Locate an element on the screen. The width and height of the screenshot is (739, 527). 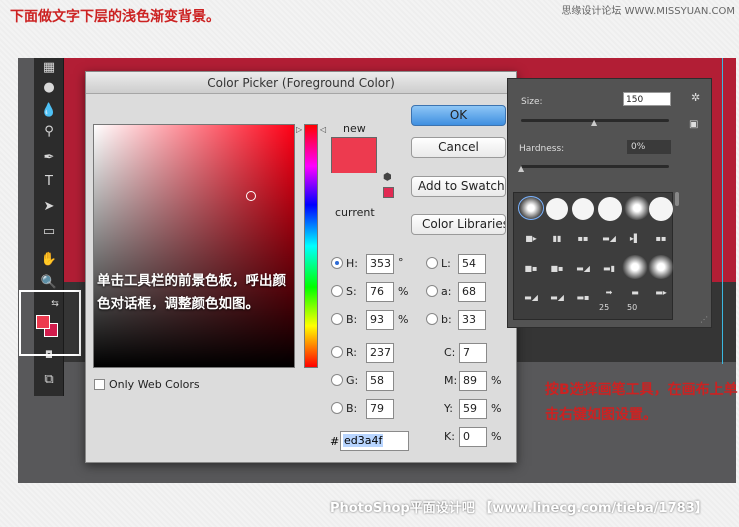
radio-lab-l is located at coordinates (432, 263).